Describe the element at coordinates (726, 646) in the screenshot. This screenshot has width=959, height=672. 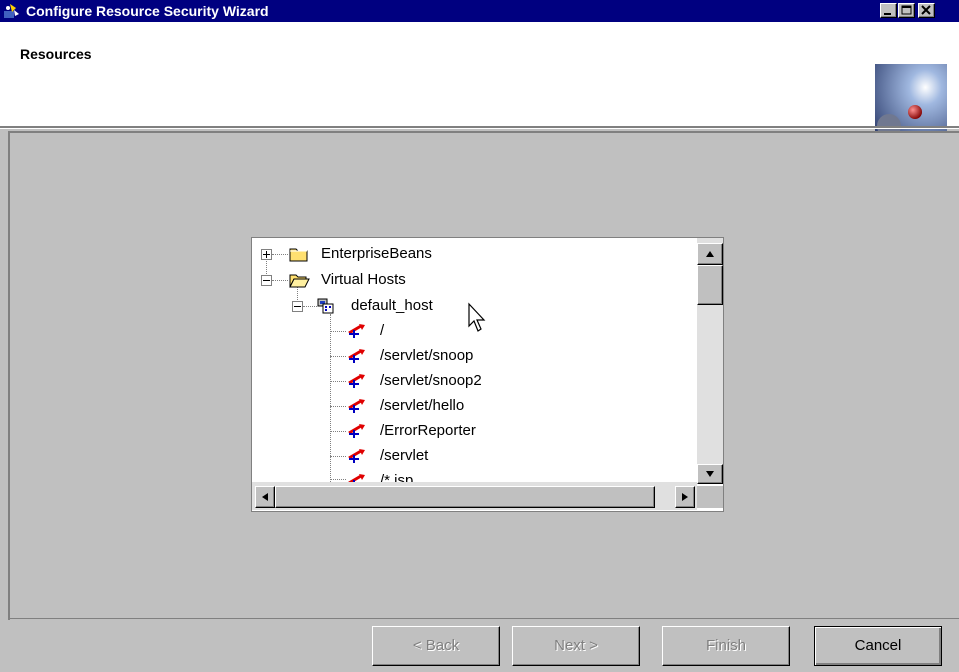
I see `finish-button: Finish` at that location.